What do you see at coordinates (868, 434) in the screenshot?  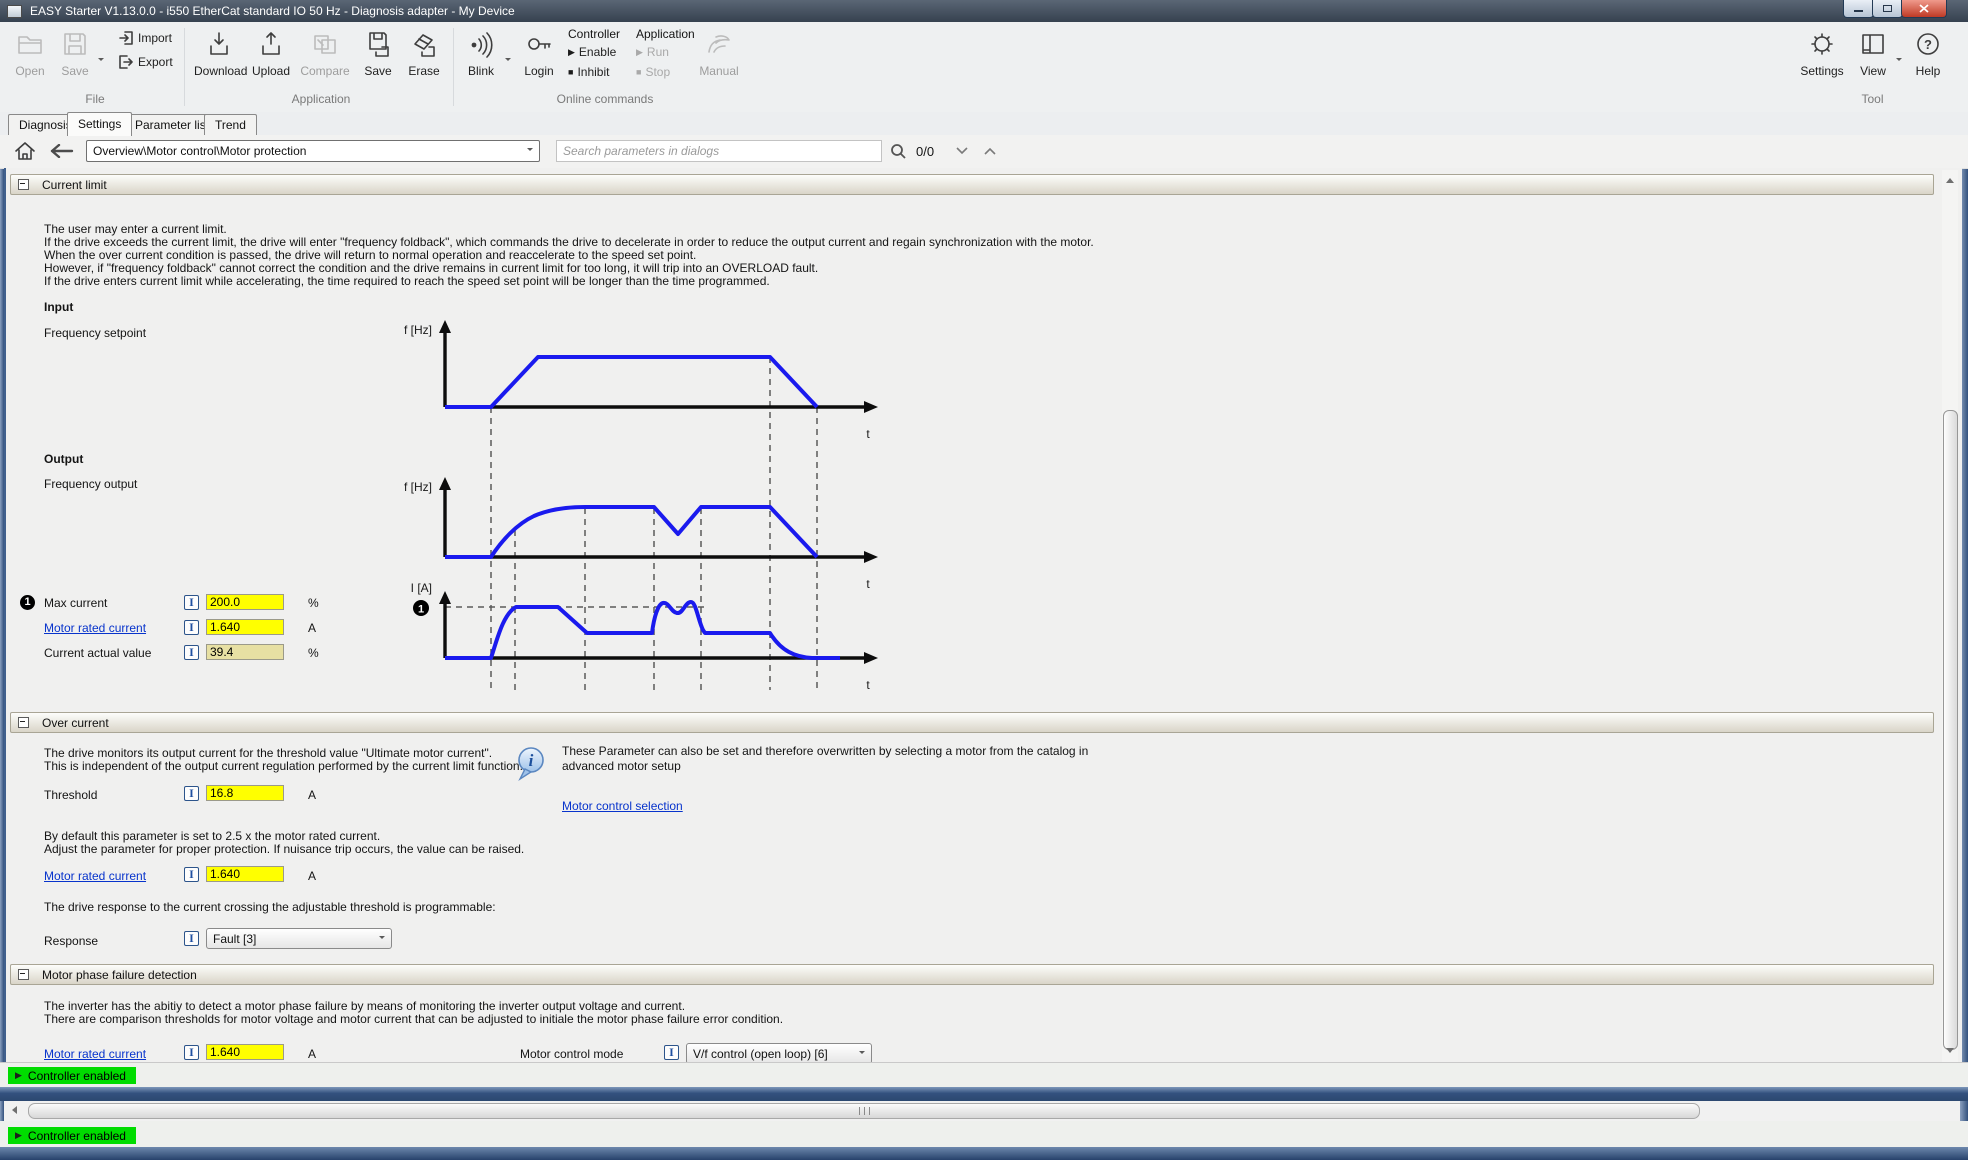 I see `axis-label-t1: t` at bounding box center [868, 434].